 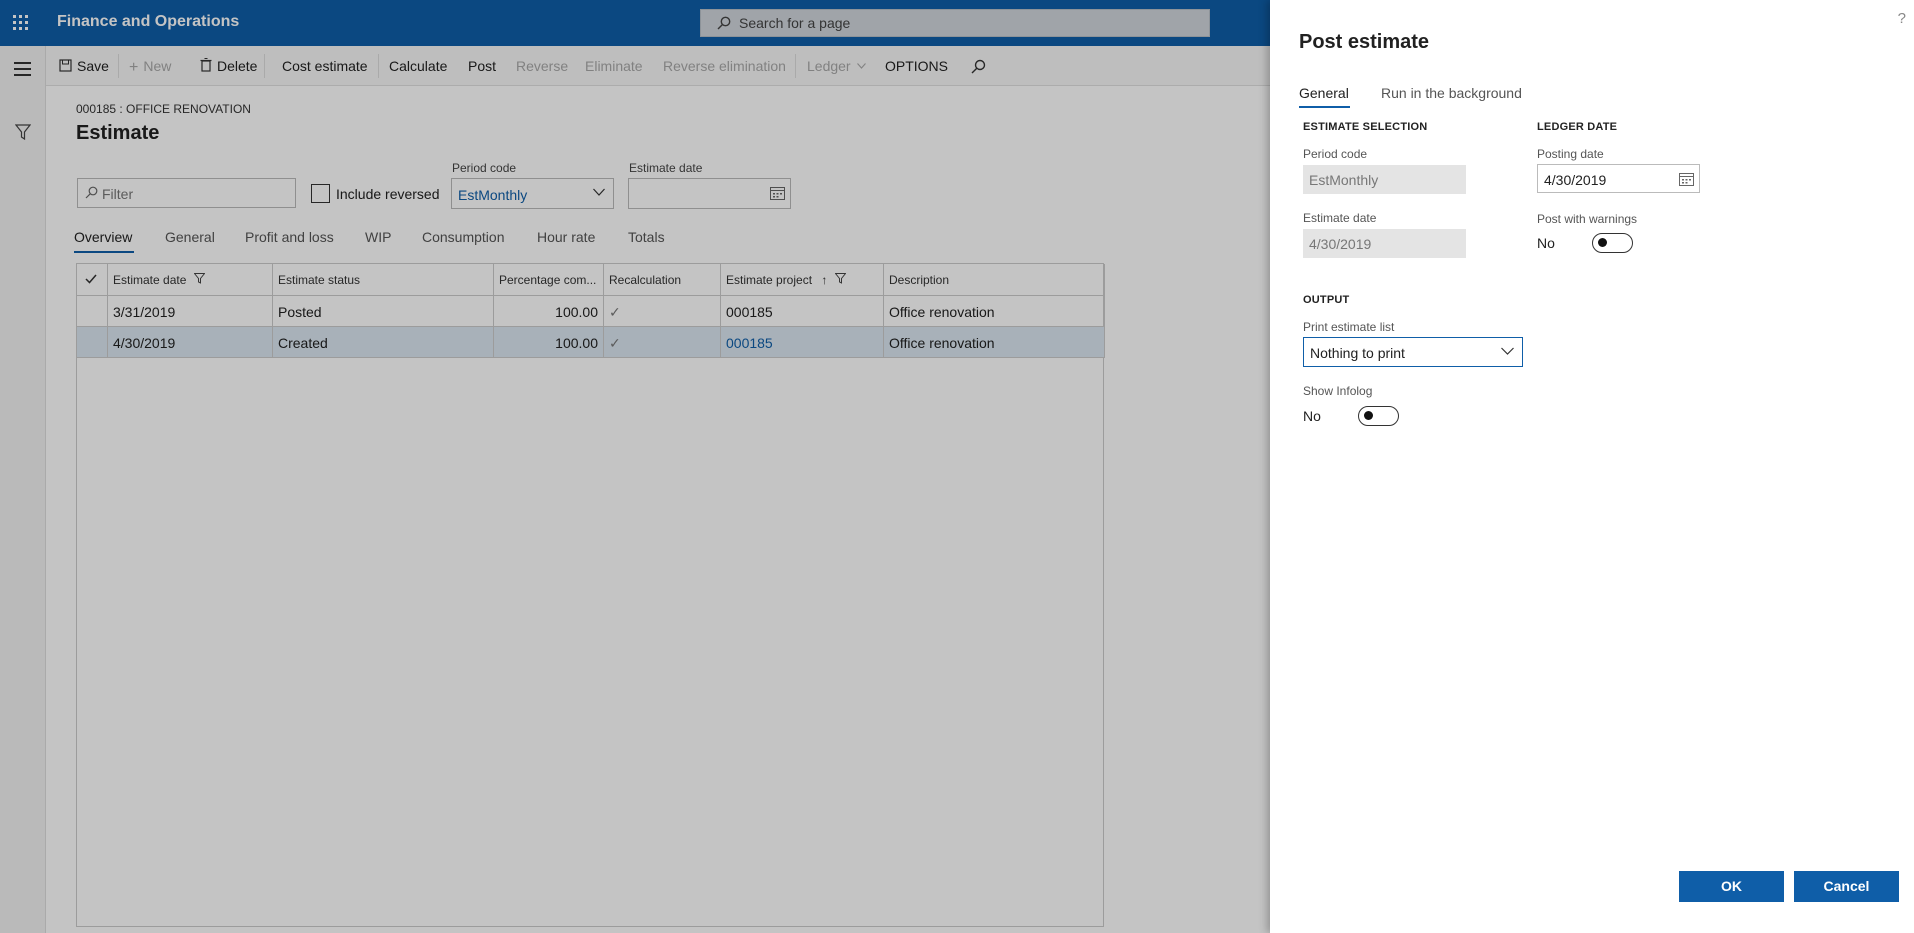 I want to click on tab-run-in-background: Run in the background, so click(x=1451, y=93).